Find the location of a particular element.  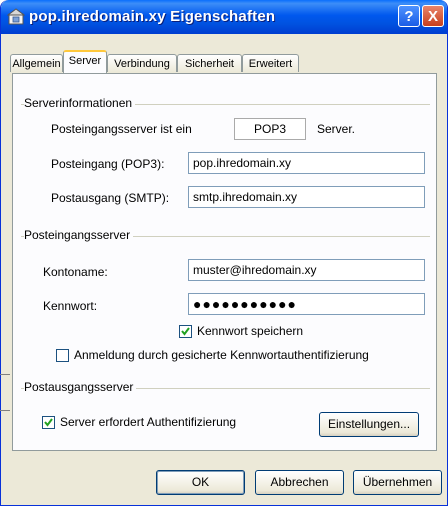

tab-allgemein: Allgemein is located at coordinates (36, 63).